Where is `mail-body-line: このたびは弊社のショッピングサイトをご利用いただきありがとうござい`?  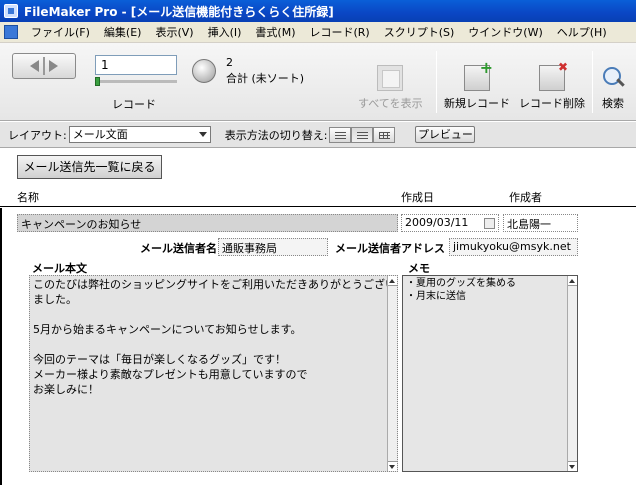
mail-body-line: このたびは弊社のショッピングサイトをご利用いただきありがとうござい is located at coordinates (214, 284).